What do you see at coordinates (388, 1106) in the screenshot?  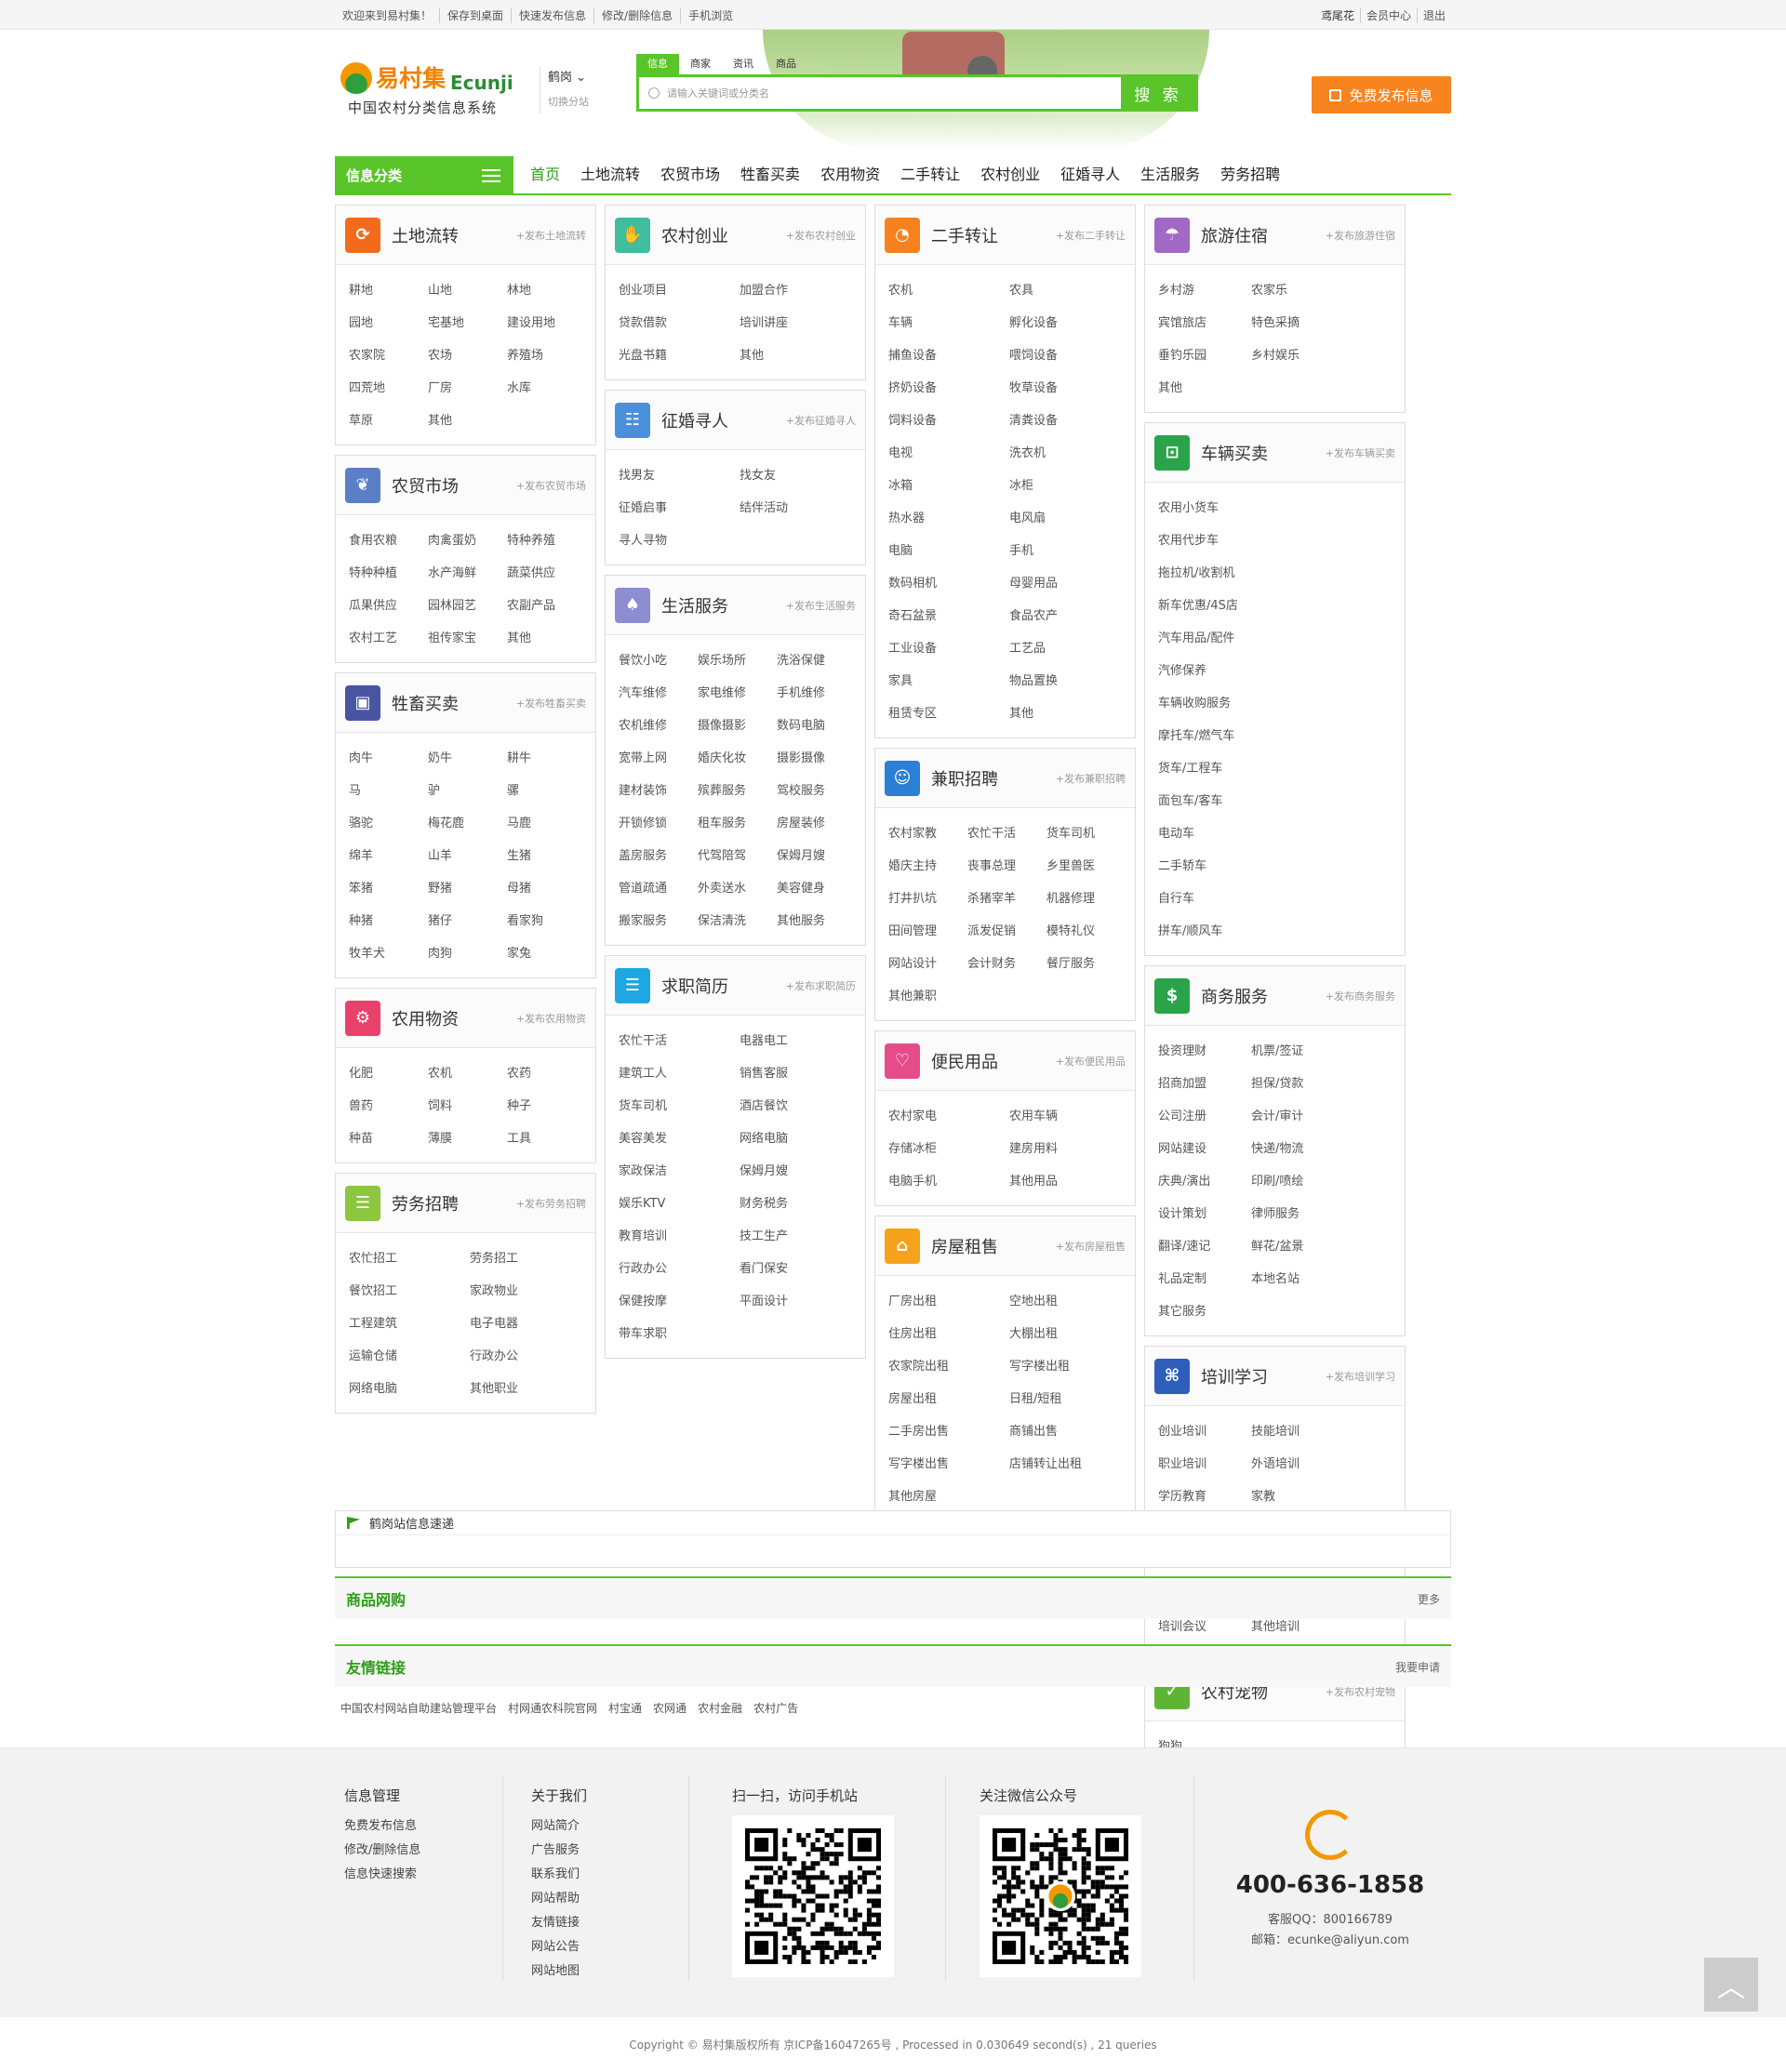 I see `category-link: 兽药` at bounding box center [388, 1106].